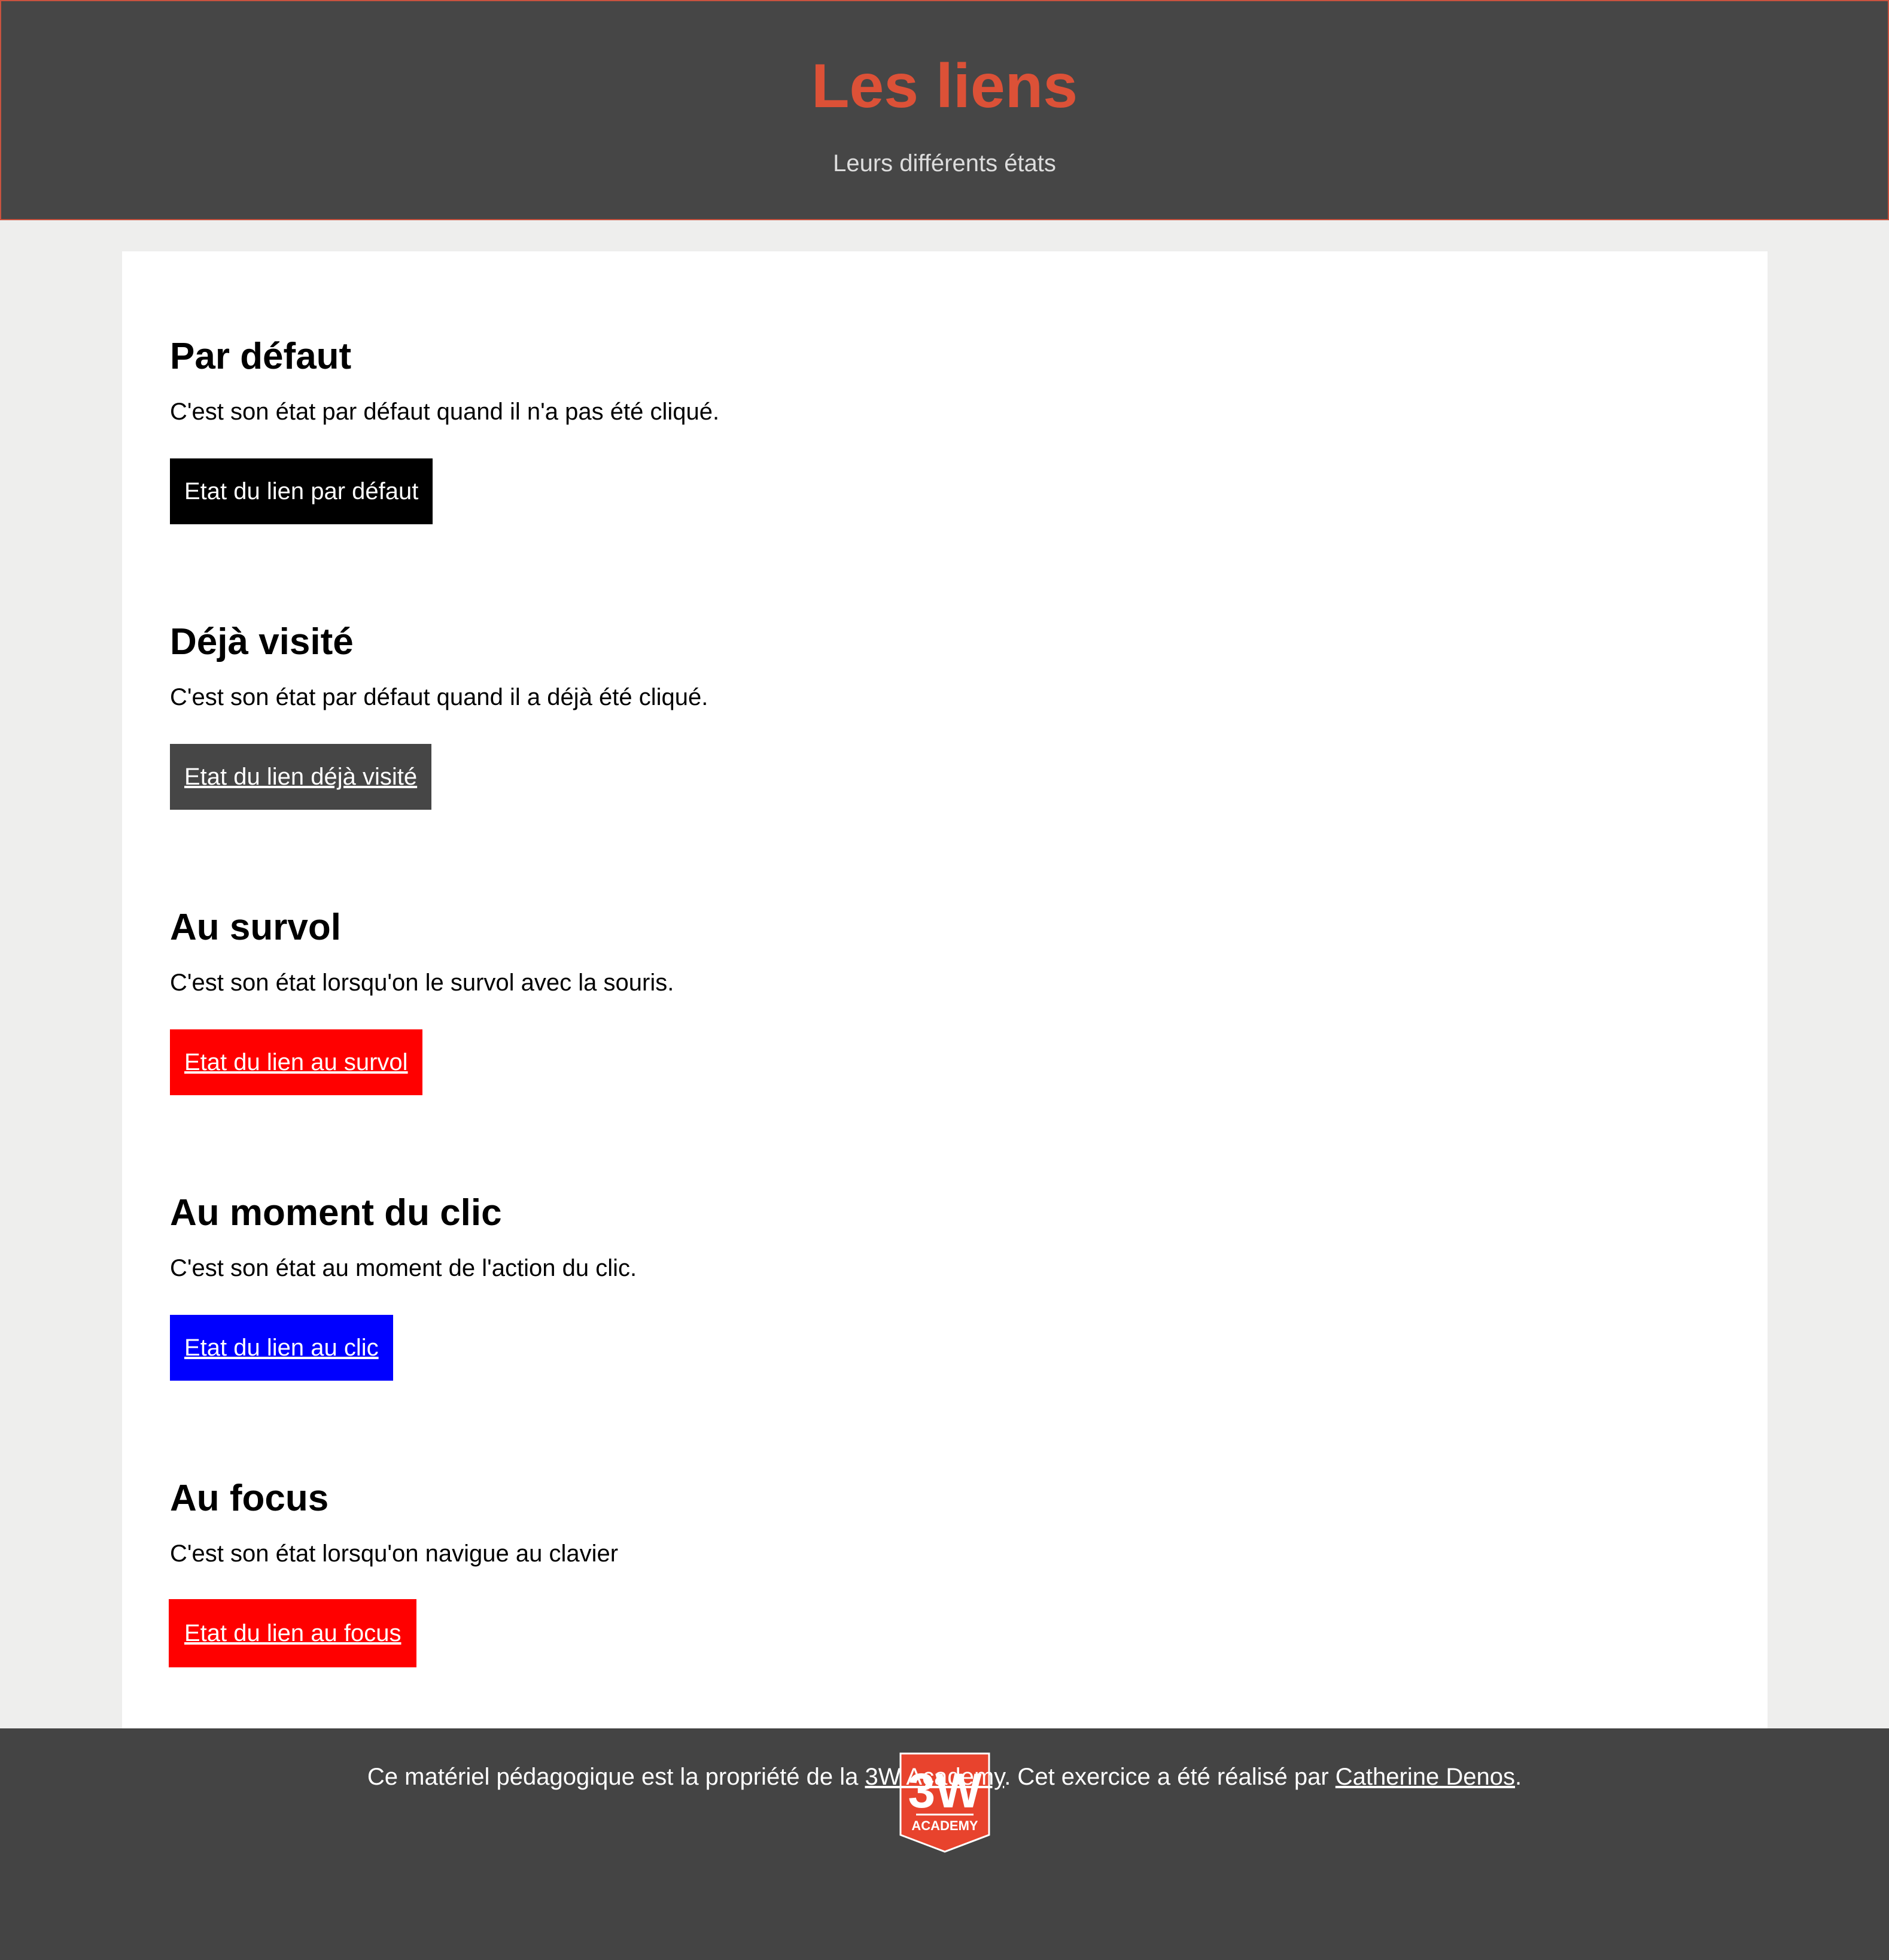 The image size is (1889, 1960). I want to click on 3w-academy-link: 3W Academy, so click(935, 1777).